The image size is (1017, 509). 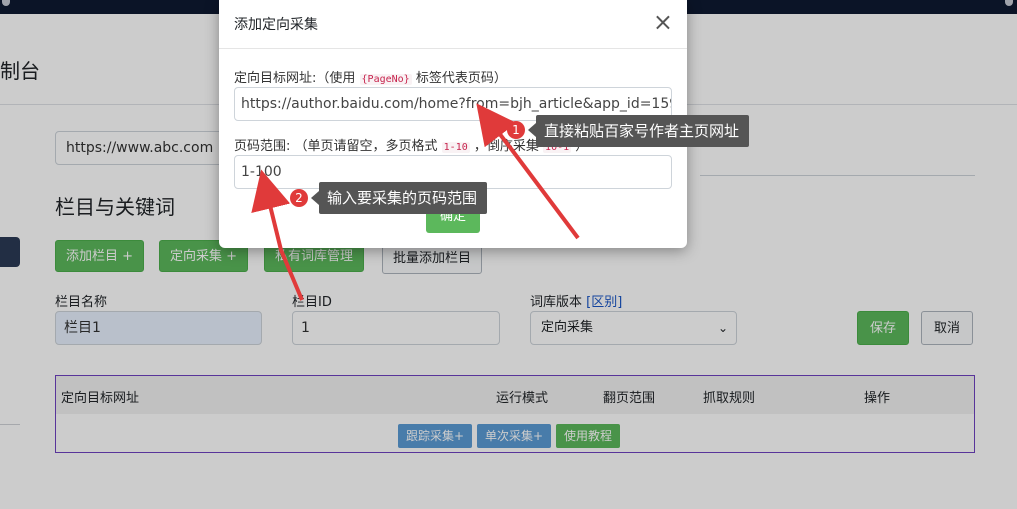 I want to click on callout-2-number: 2, so click(x=299, y=198).